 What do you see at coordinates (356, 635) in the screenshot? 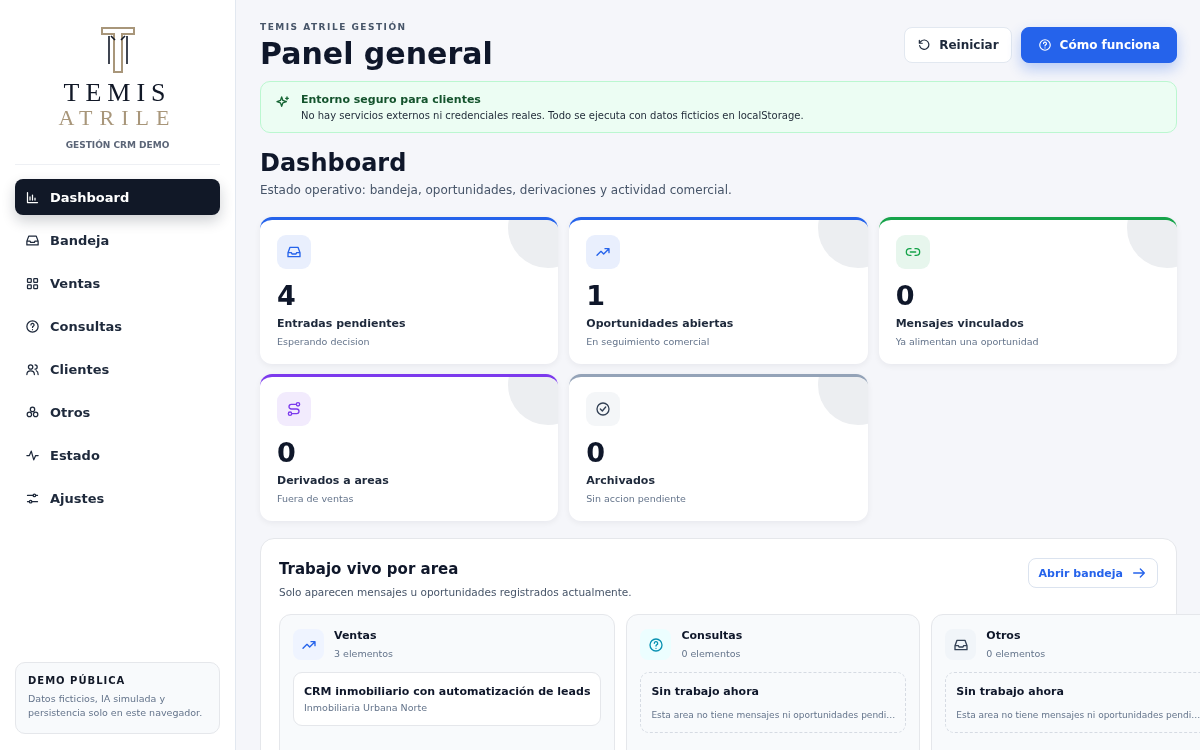
I see `area-name: Ventas` at bounding box center [356, 635].